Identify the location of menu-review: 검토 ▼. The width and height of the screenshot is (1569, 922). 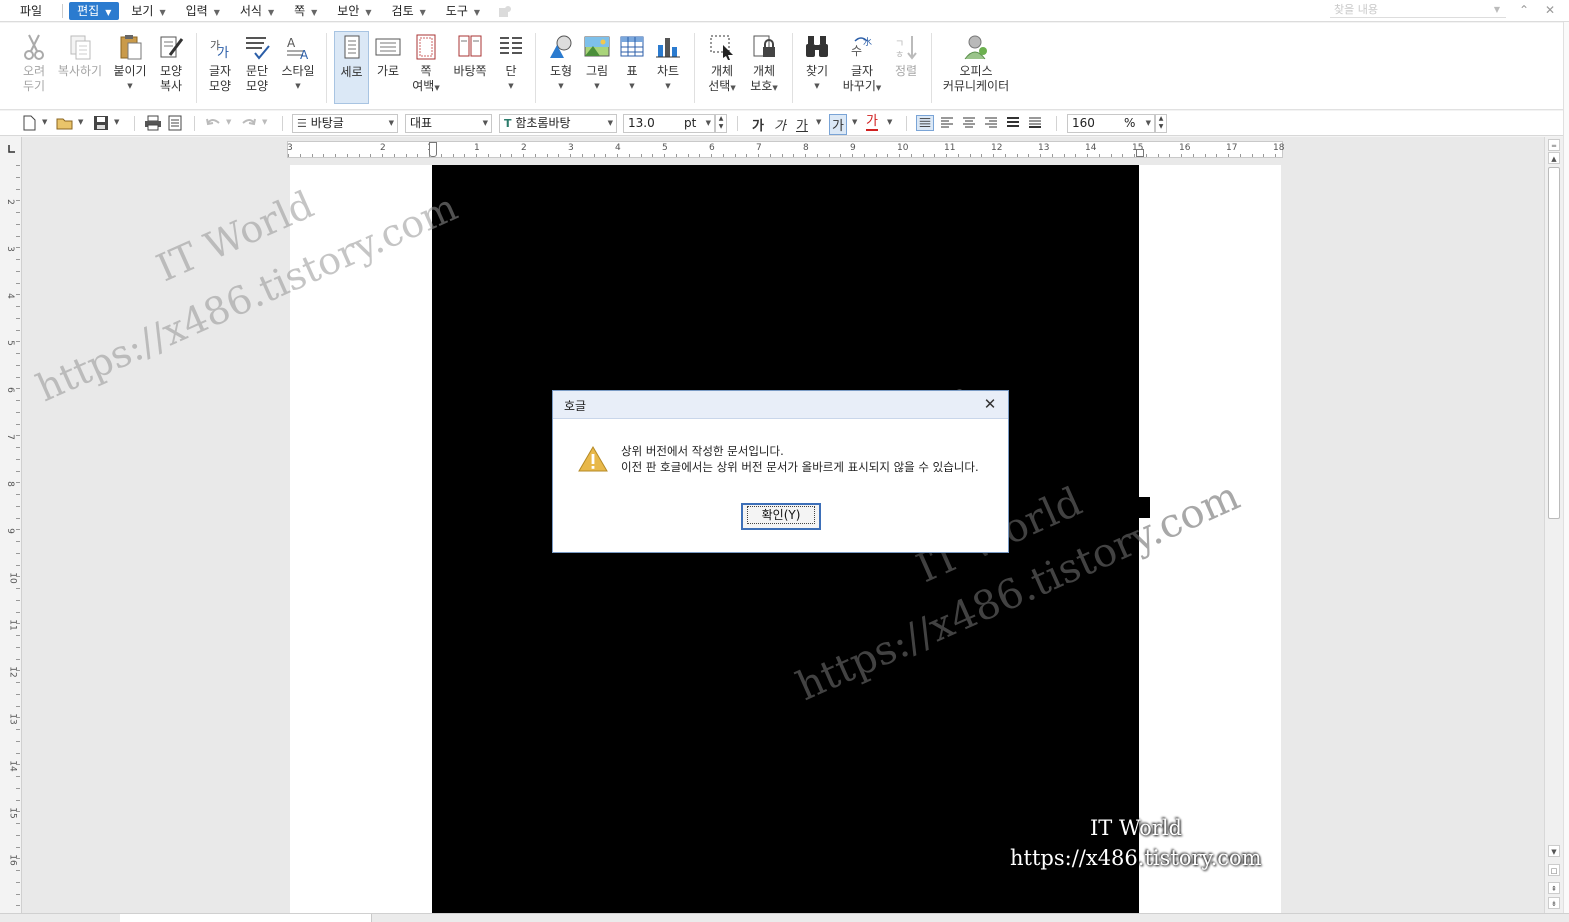
(409, 11).